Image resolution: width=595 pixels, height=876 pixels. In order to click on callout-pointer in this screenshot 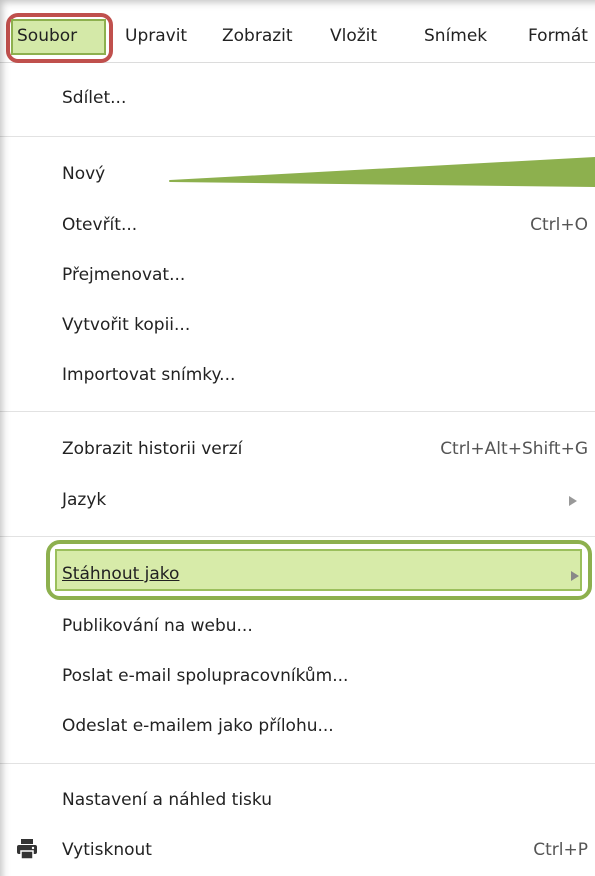, I will do `click(382, 172)`.